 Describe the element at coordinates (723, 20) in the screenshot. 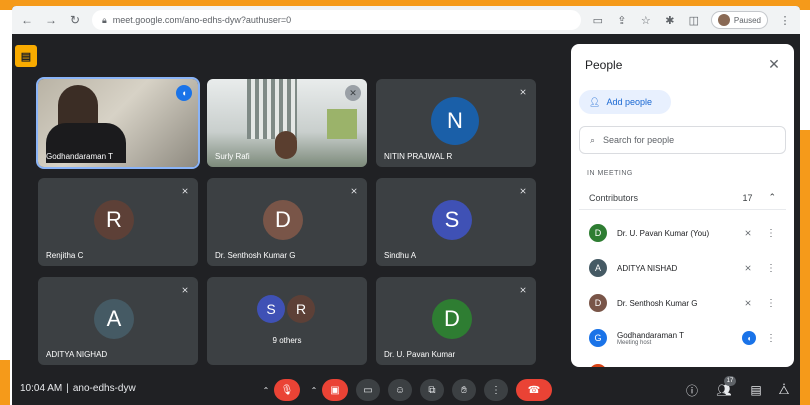

I see `avatar` at that location.